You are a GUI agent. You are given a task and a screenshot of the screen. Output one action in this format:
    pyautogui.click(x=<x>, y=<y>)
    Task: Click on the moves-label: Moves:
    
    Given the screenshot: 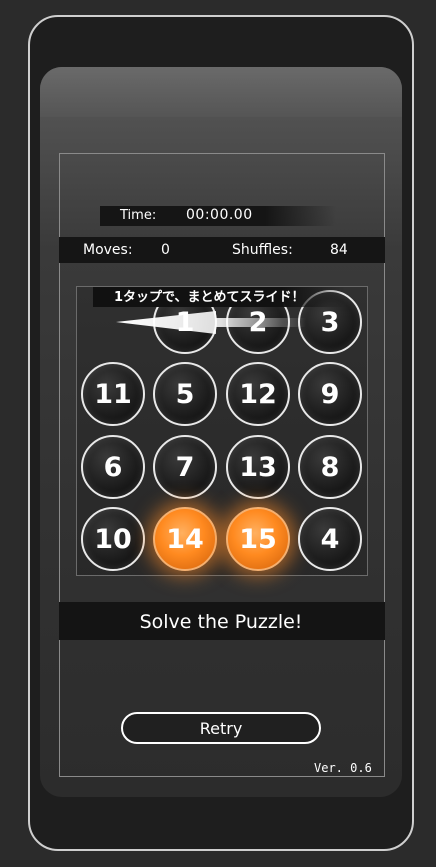 What is the action you would take?
    pyautogui.click(x=108, y=250)
    